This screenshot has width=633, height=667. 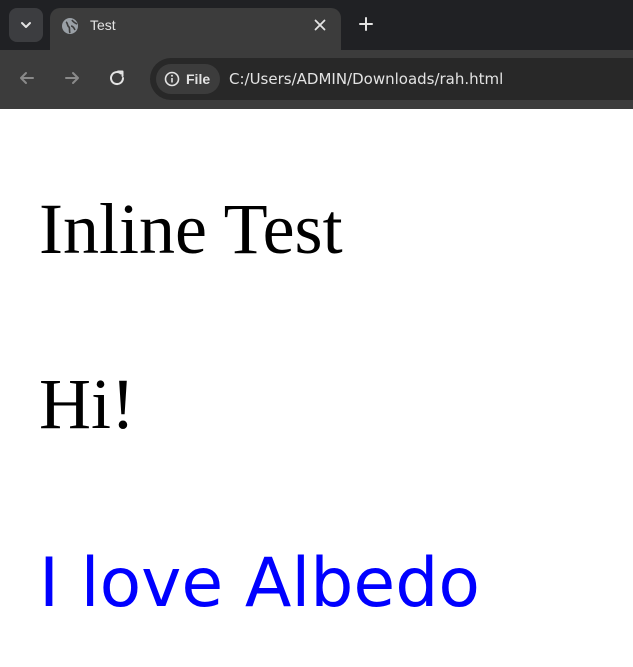 I want to click on forward-button, so click(x=72, y=78).